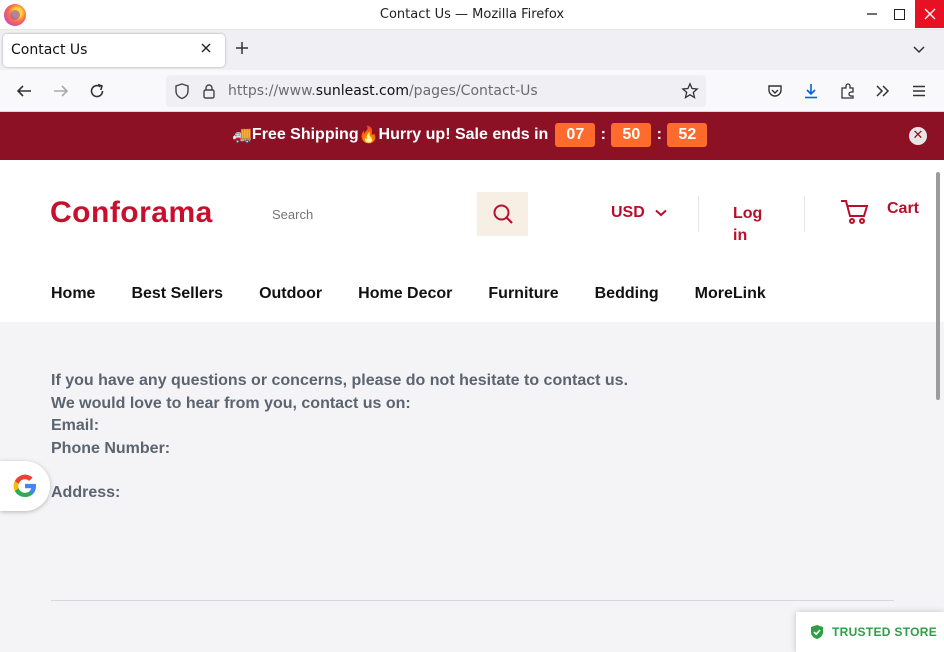  I want to click on menu-item-bedding: Bedding, so click(627, 294).